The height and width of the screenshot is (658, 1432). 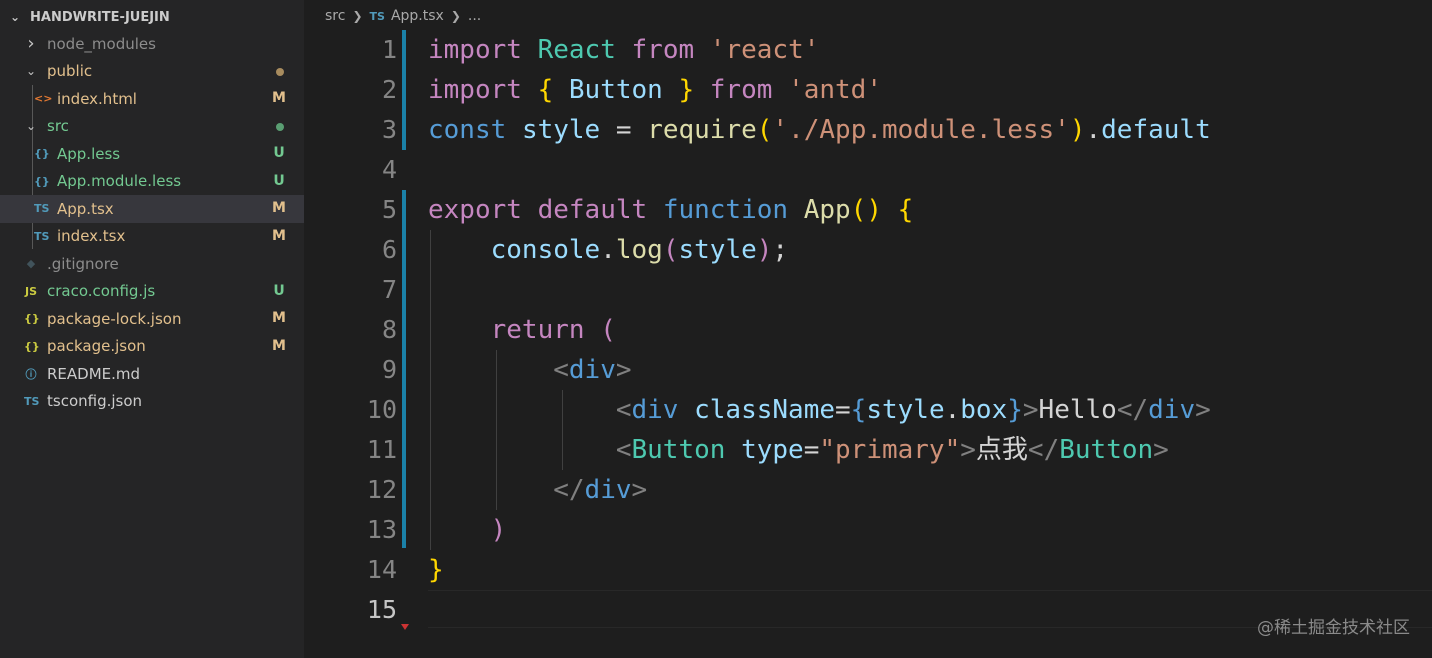 What do you see at coordinates (741, 90) in the screenshot?
I see `code-token: from` at bounding box center [741, 90].